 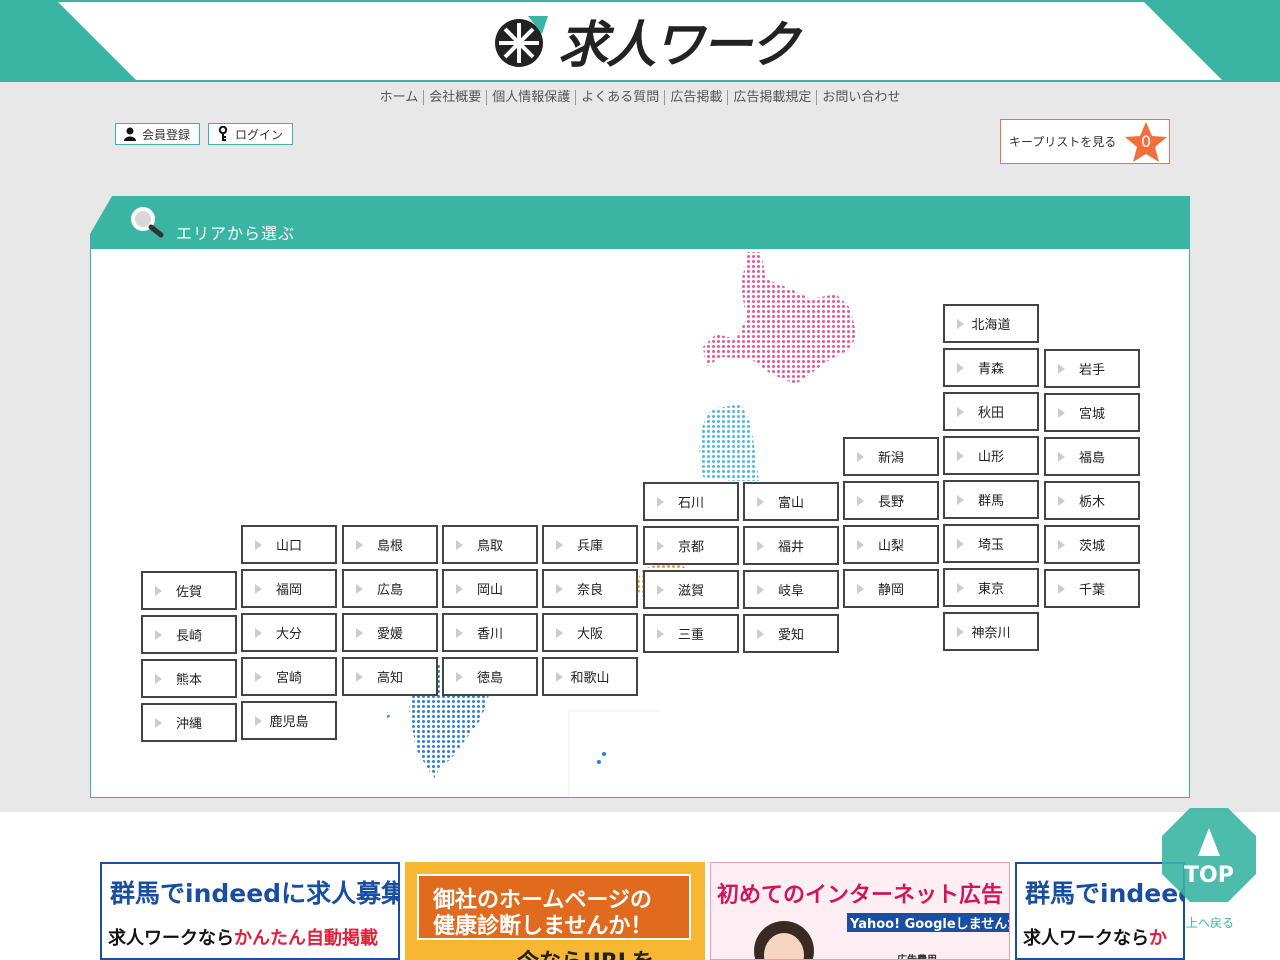 I want to click on indeed-banner: 群馬でindeedに求人募集 求人ワークならかんたん自動掲載, so click(x=250, y=911).